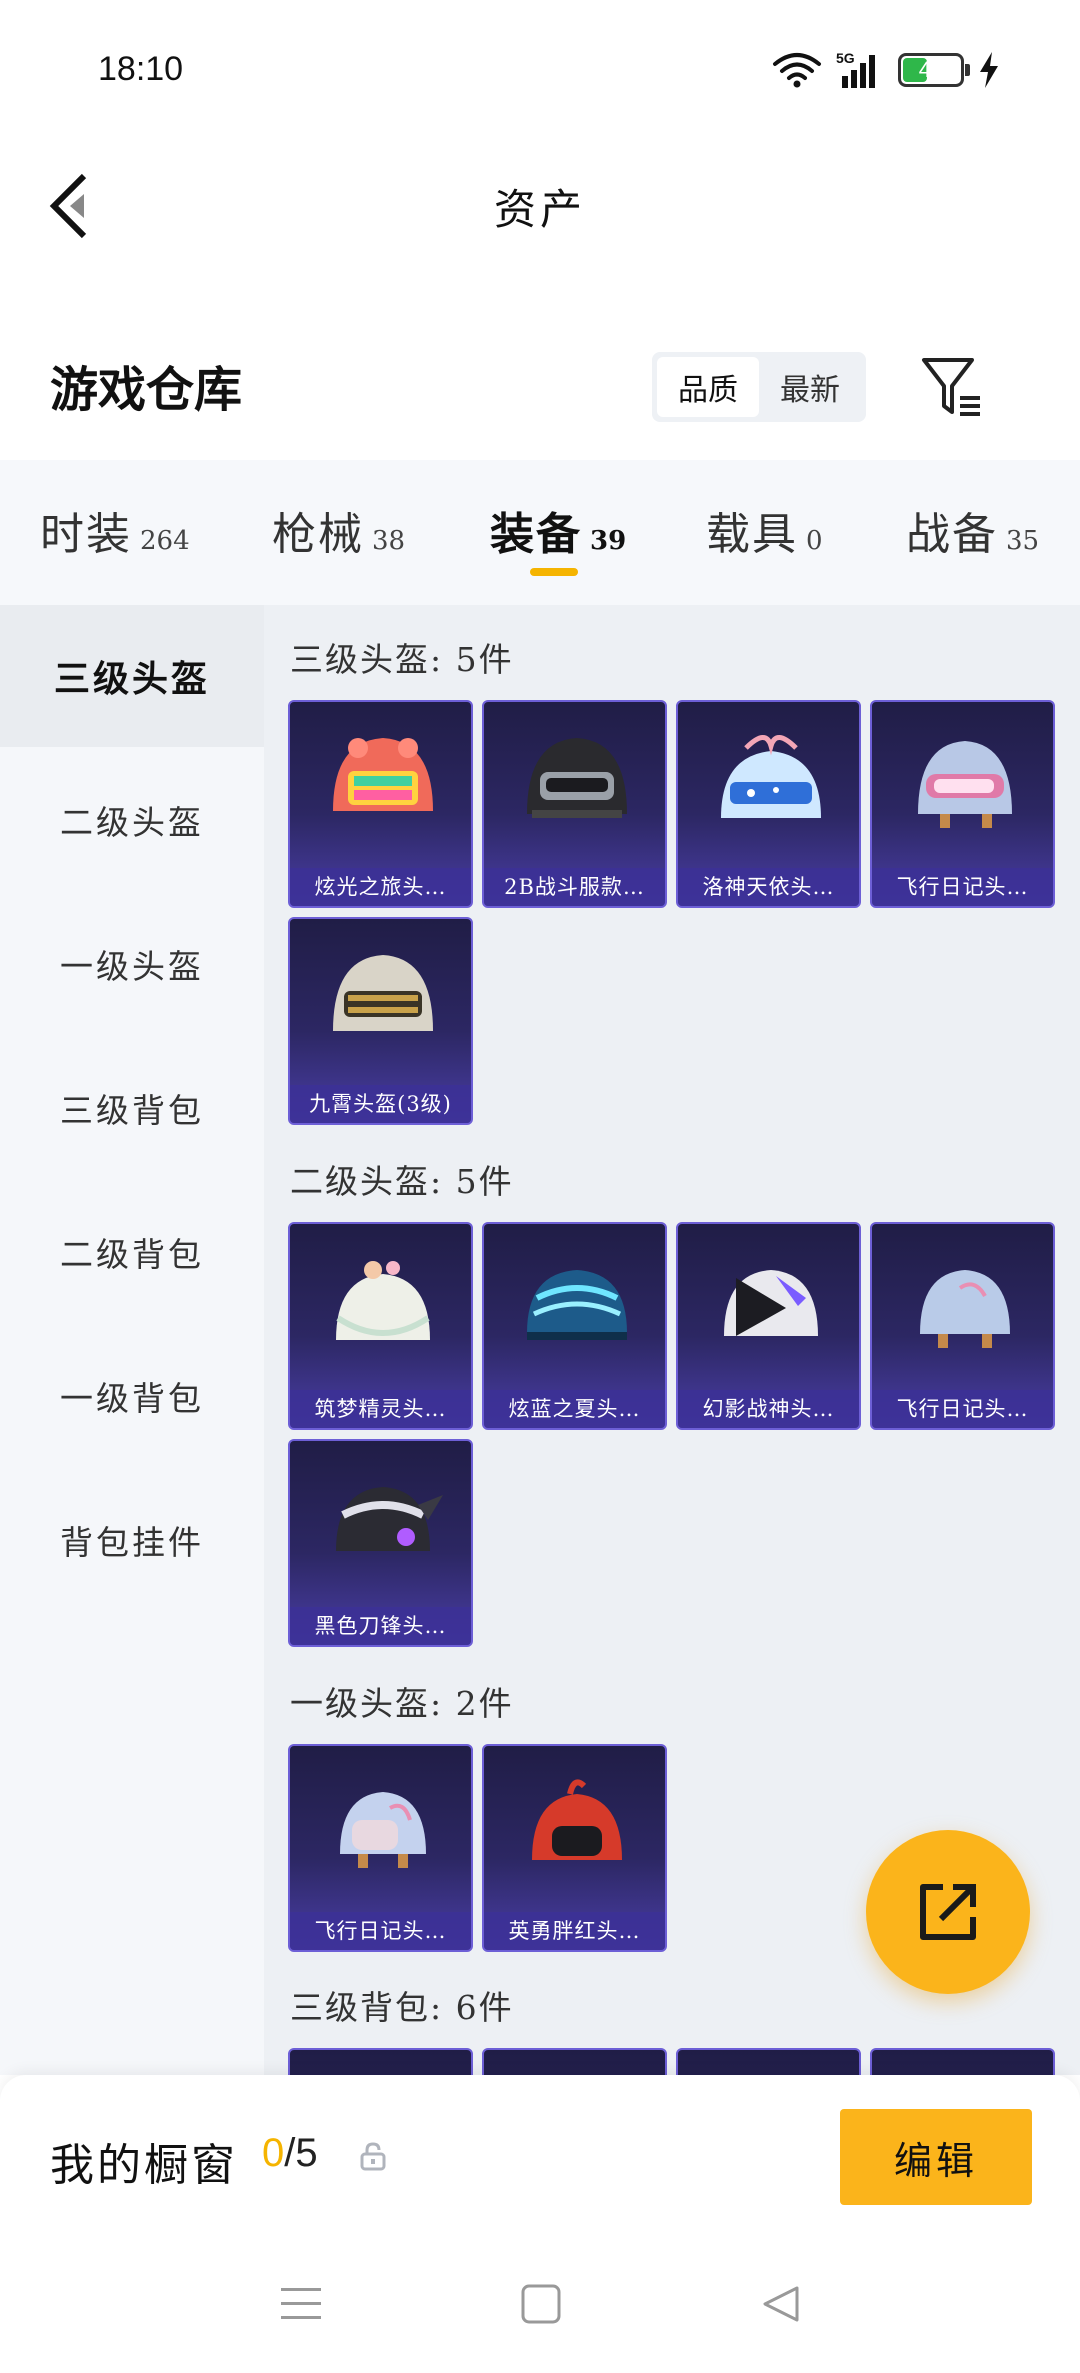  I want to click on showcase-count: 0/5, so click(290, 2153).